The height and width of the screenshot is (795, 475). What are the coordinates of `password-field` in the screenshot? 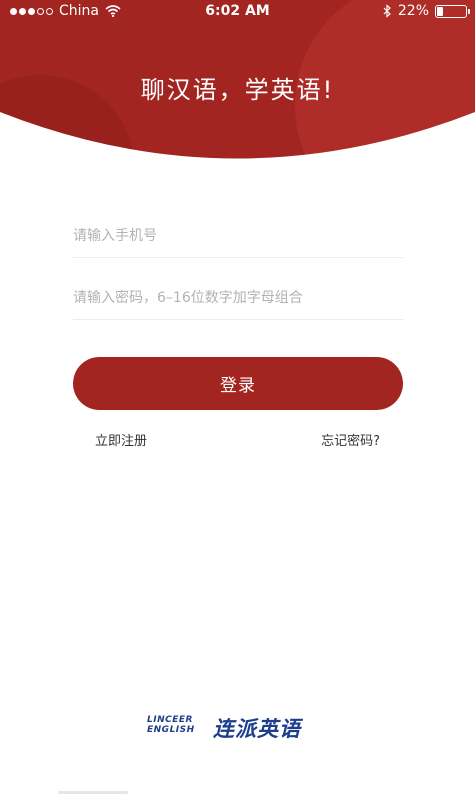 It's located at (238, 298).